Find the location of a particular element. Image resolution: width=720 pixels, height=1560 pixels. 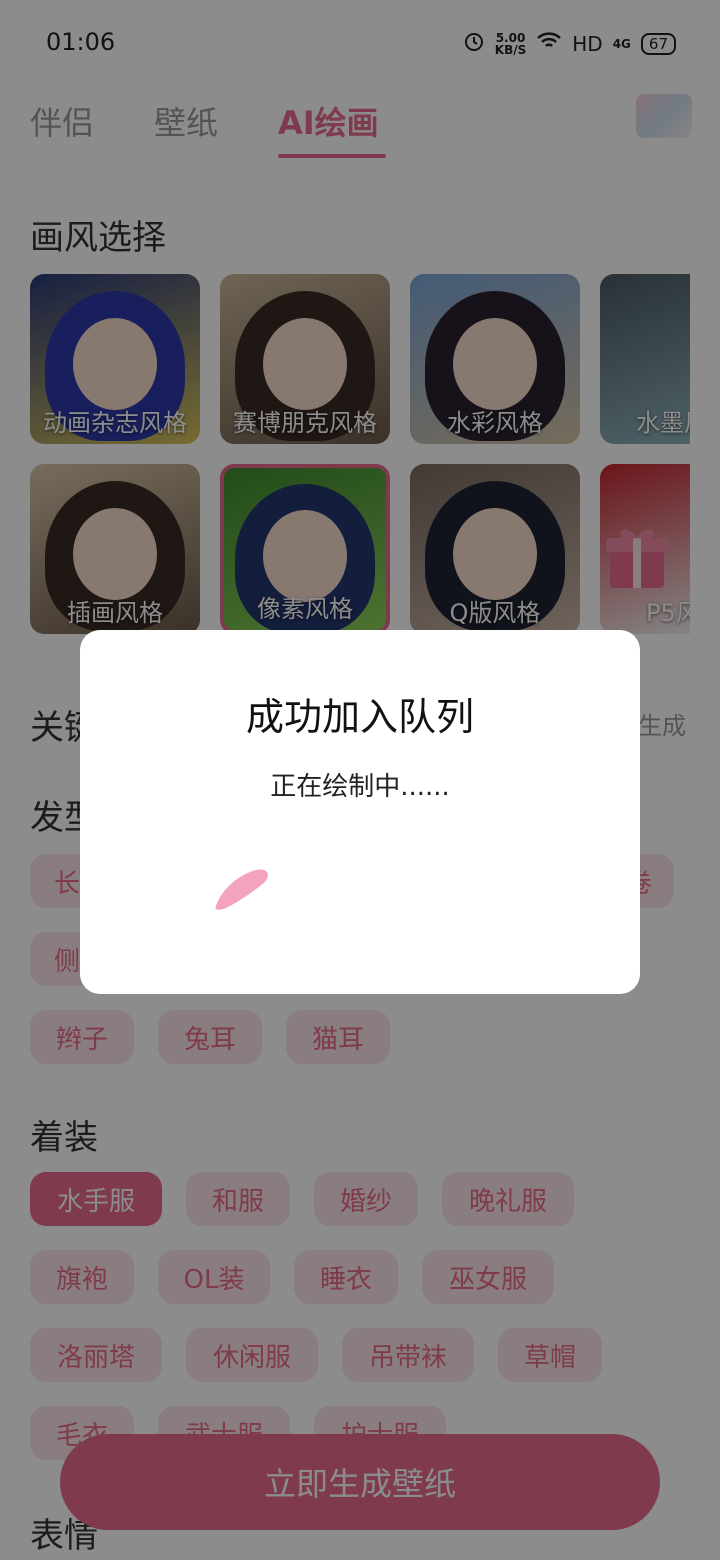

loading-brush-icon is located at coordinates (244, 890).